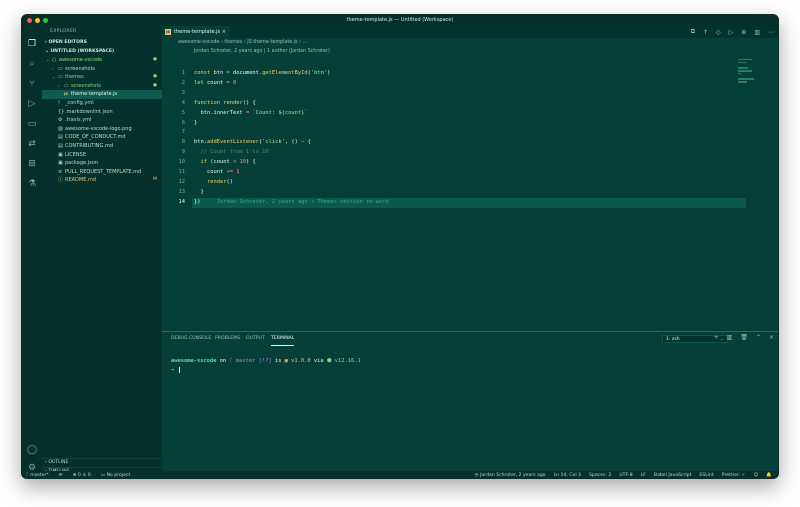 The height and width of the screenshot is (507, 800). I want to click on tab-terminal: TERMINAL, so click(283, 339).